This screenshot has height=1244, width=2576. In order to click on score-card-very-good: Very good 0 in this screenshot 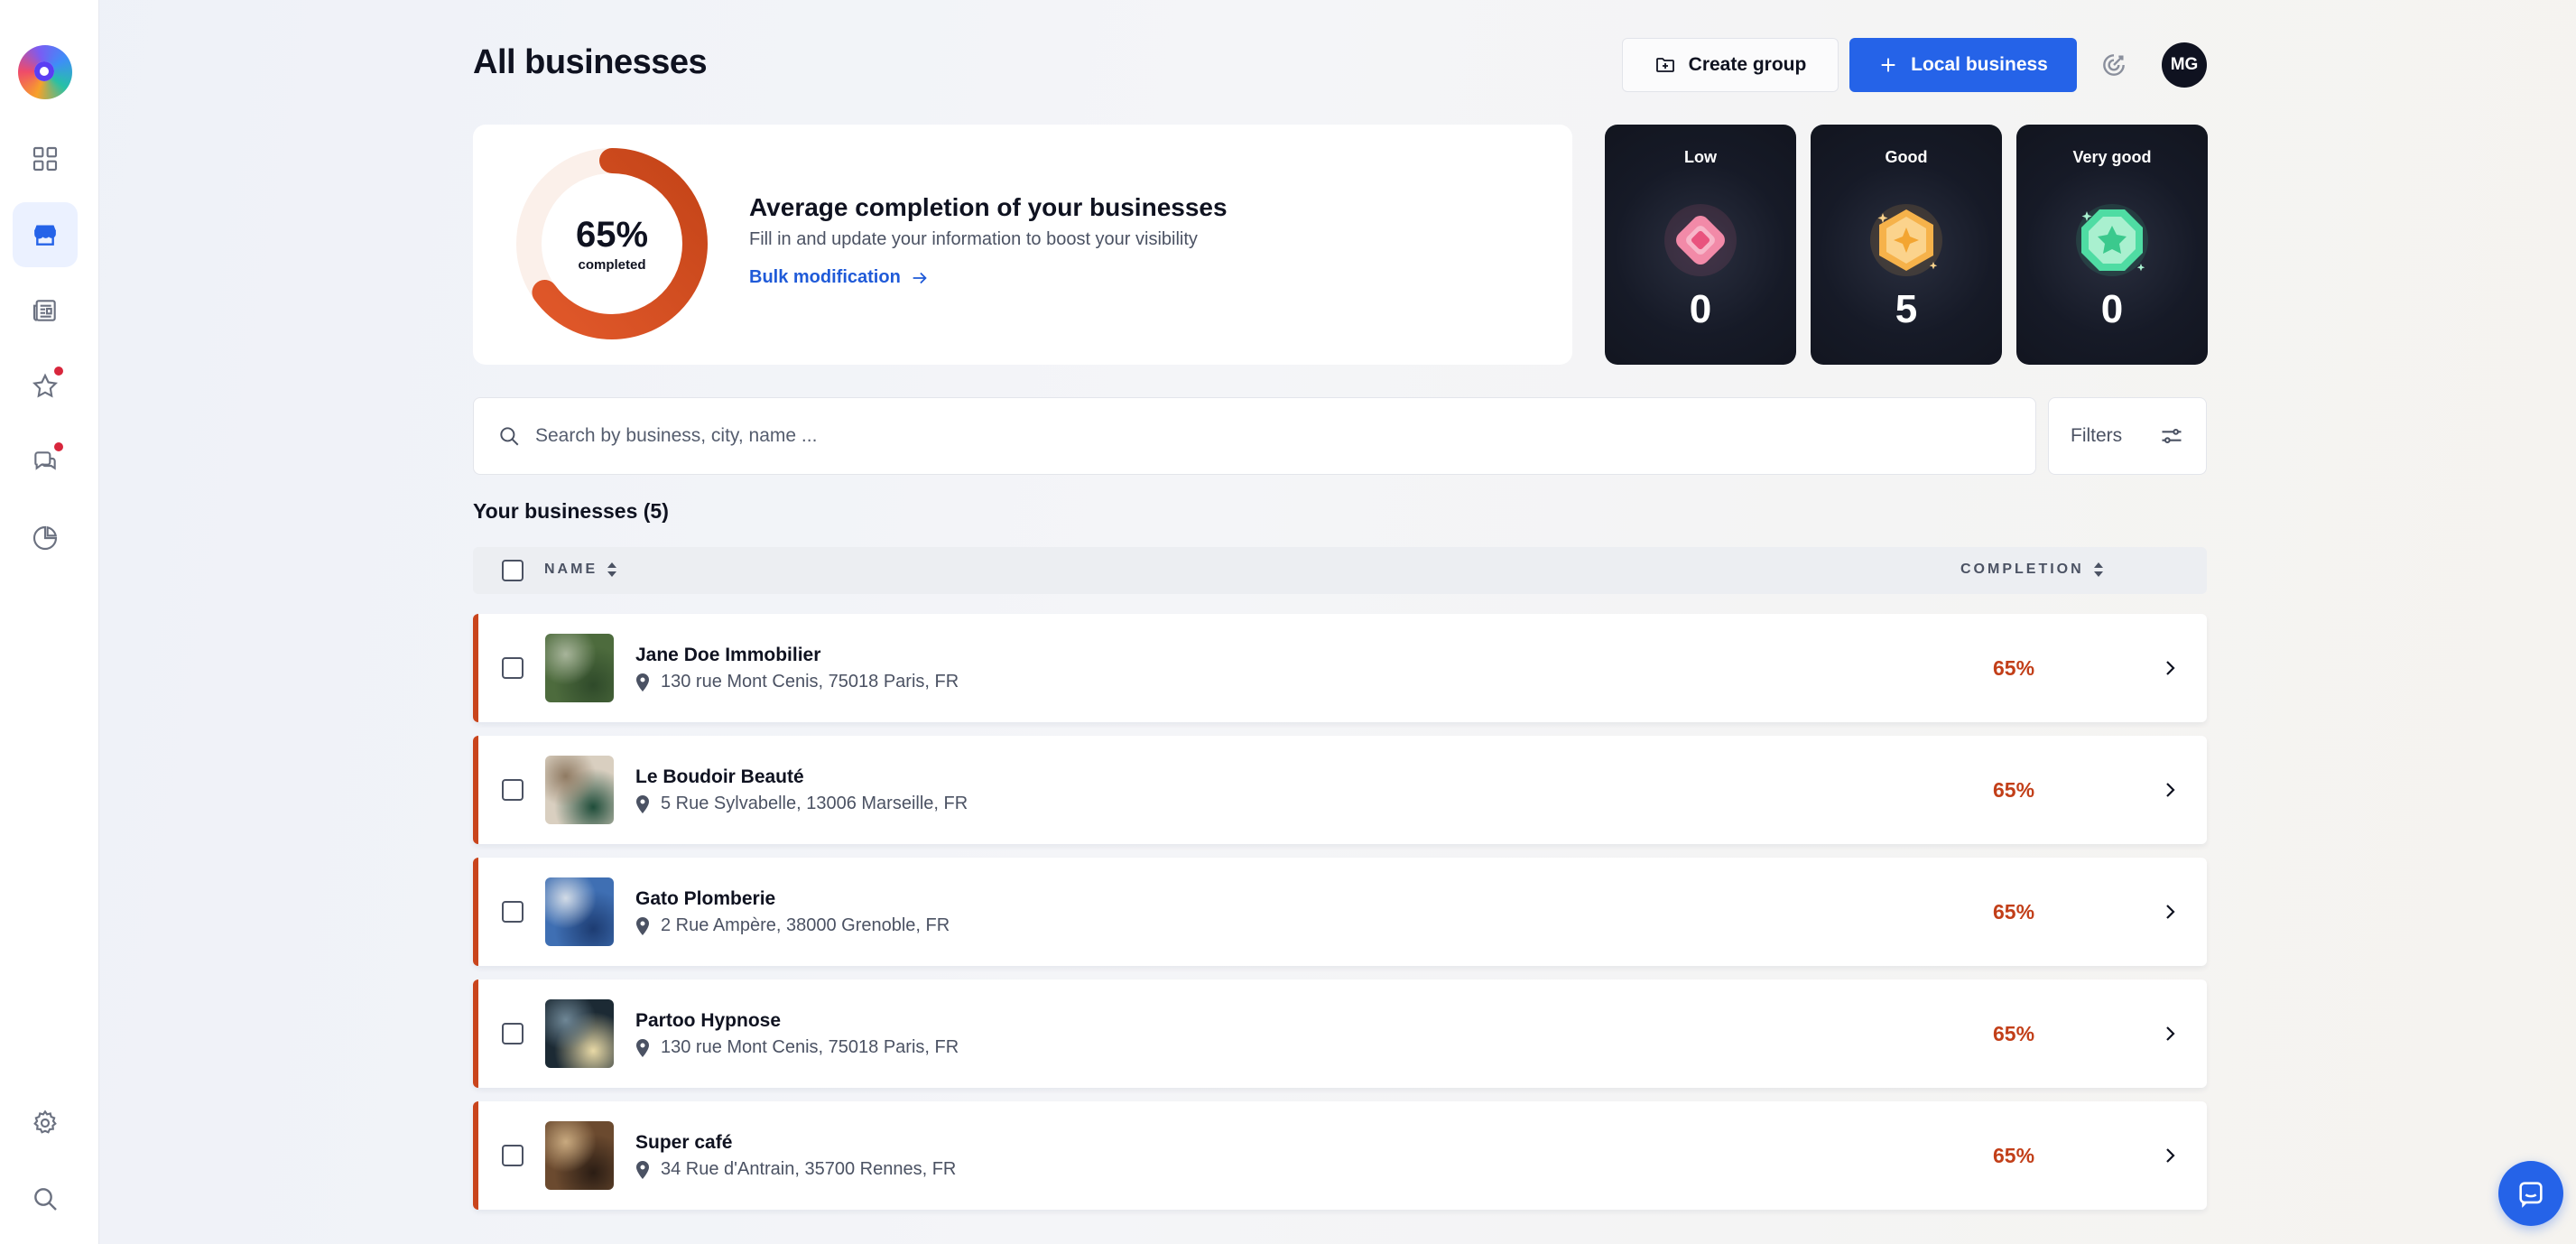, I will do `click(2112, 245)`.